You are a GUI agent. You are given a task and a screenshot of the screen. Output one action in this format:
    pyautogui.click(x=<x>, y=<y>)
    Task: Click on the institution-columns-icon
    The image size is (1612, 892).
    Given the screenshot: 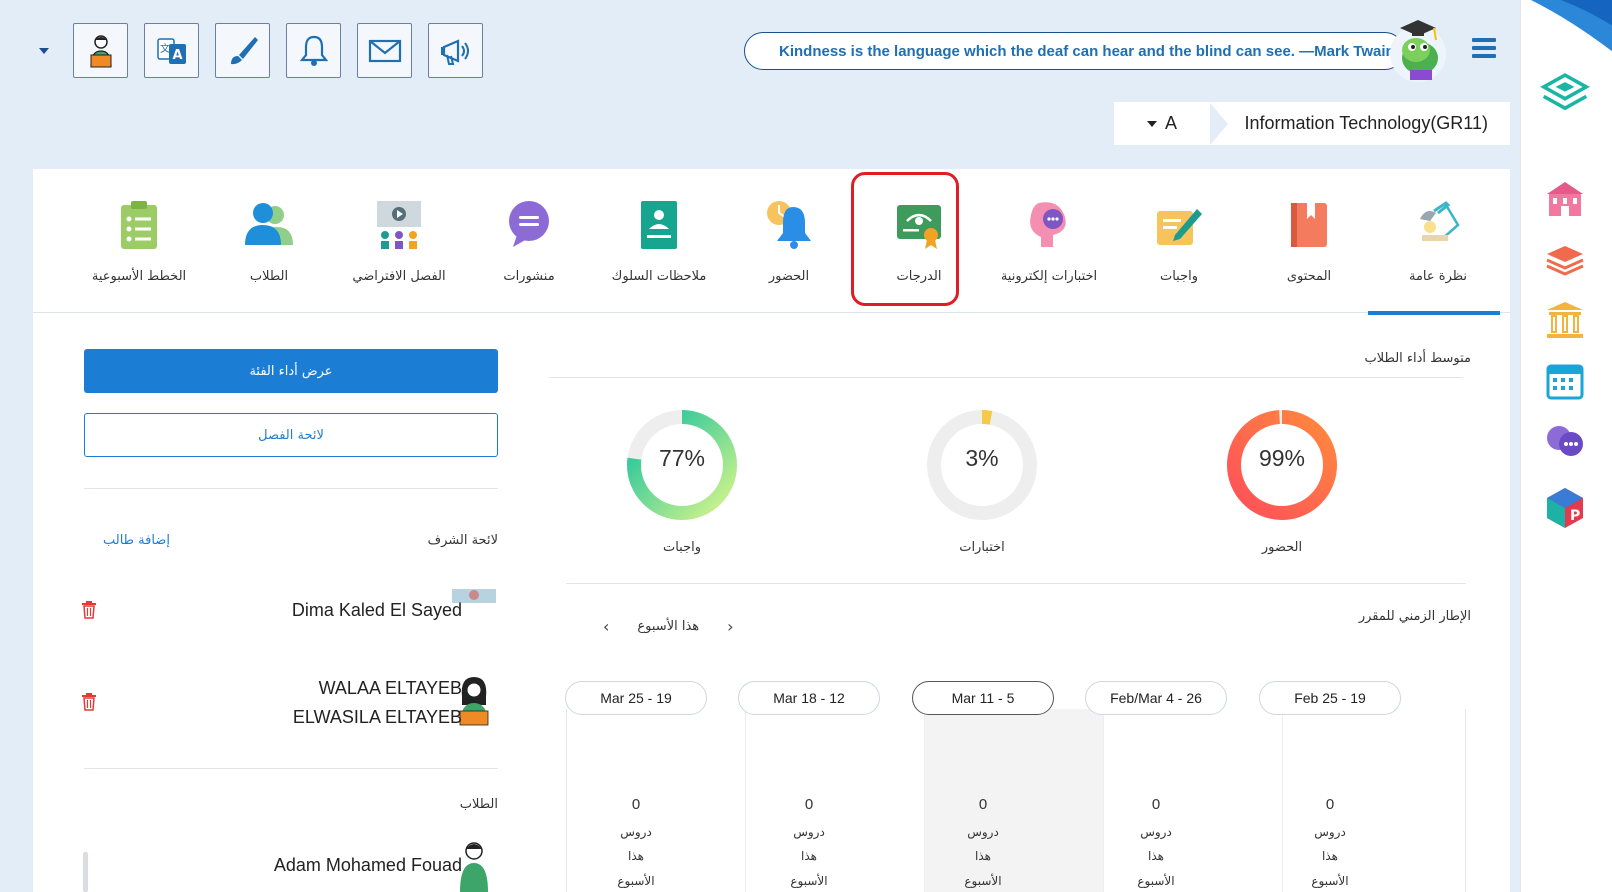 What is the action you would take?
    pyautogui.click(x=1565, y=320)
    